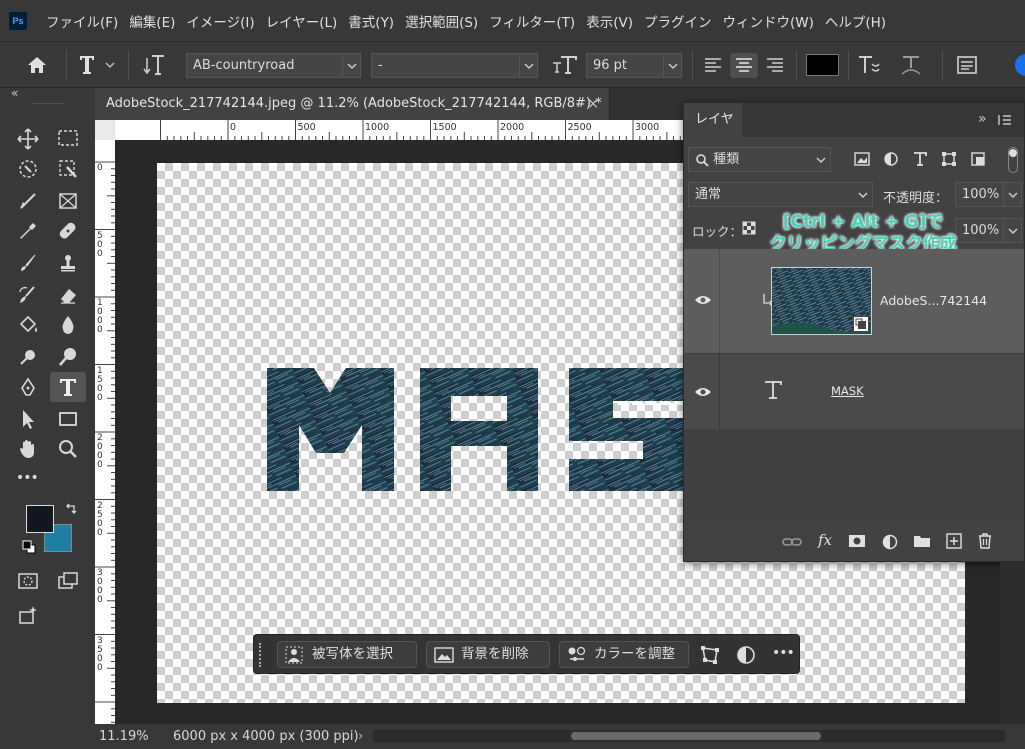  What do you see at coordinates (911, 65) in the screenshot?
I see `3d-text-icon` at bounding box center [911, 65].